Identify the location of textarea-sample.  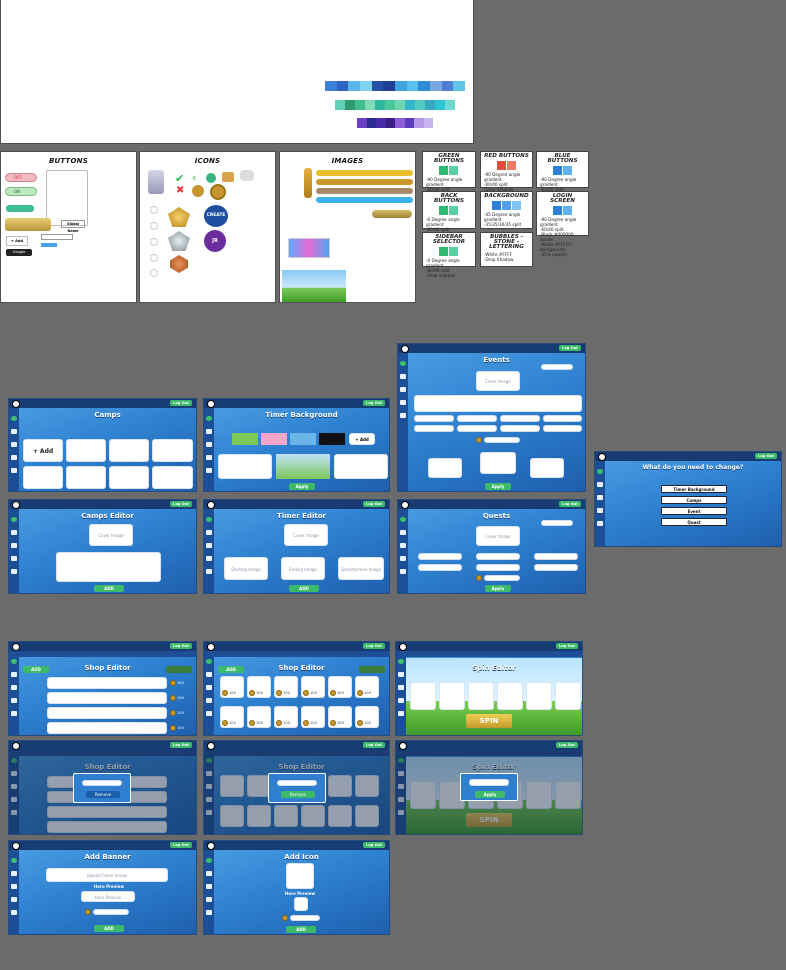
(67, 198).